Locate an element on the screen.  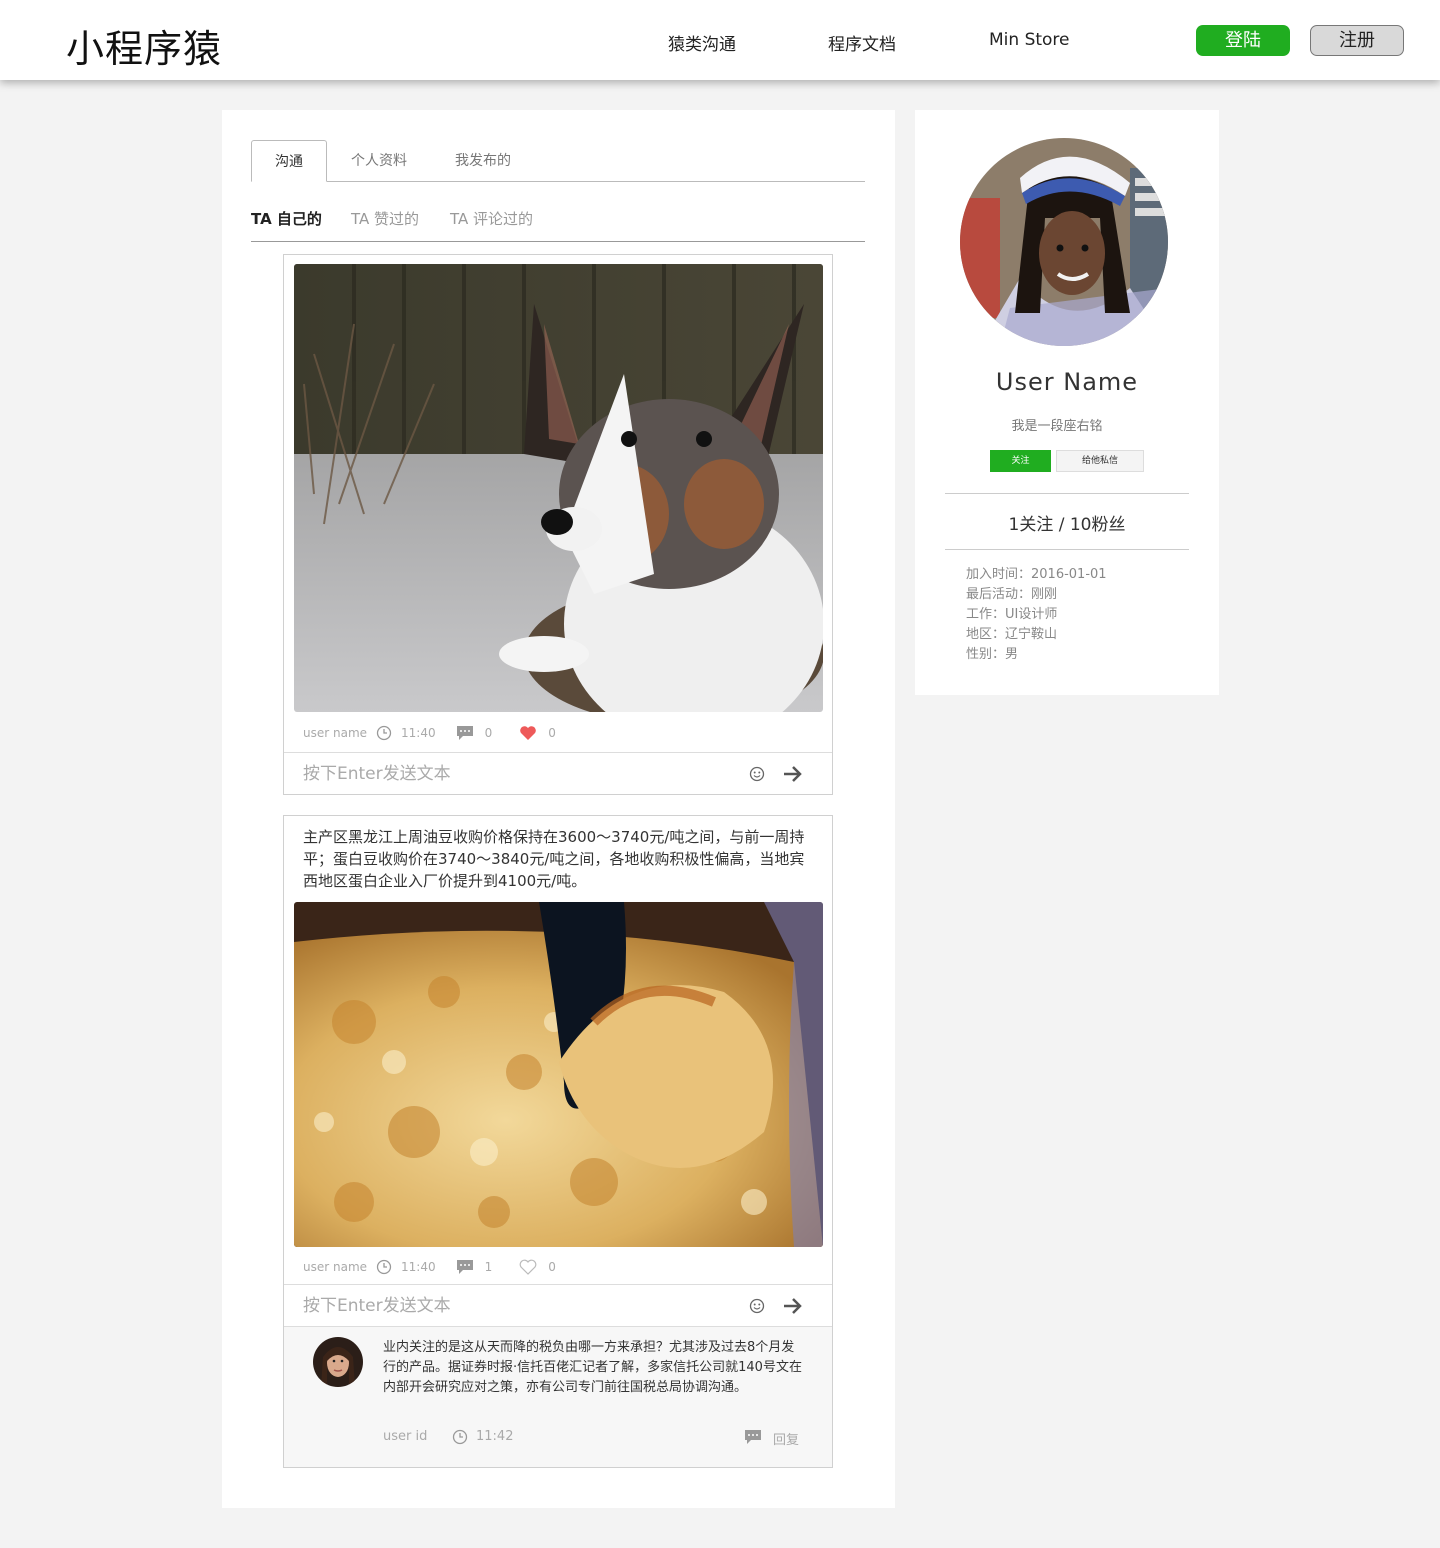
avatar-photo is located at coordinates (1064, 242).